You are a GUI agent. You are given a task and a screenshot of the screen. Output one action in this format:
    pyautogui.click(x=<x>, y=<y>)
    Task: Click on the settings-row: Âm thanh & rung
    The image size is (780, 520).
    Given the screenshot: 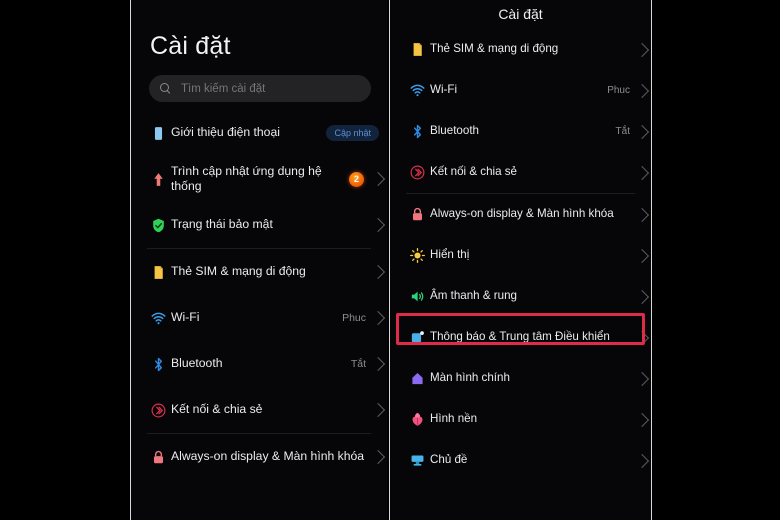 What is the action you would take?
    pyautogui.click(x=520, y=296)
    